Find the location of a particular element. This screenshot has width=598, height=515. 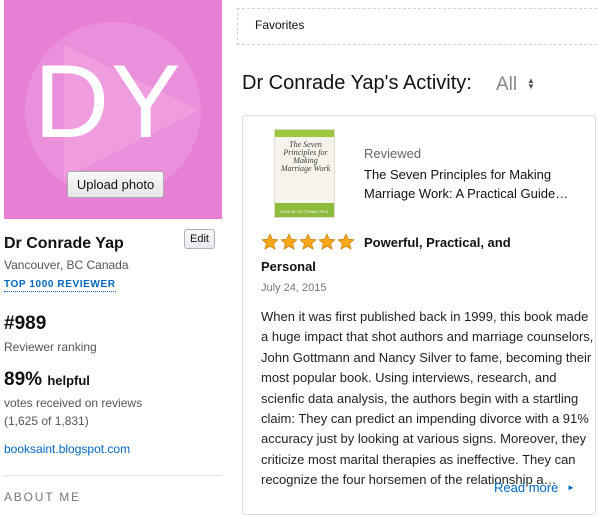

activity-filter-select: All is located at coordinates (506, 85).